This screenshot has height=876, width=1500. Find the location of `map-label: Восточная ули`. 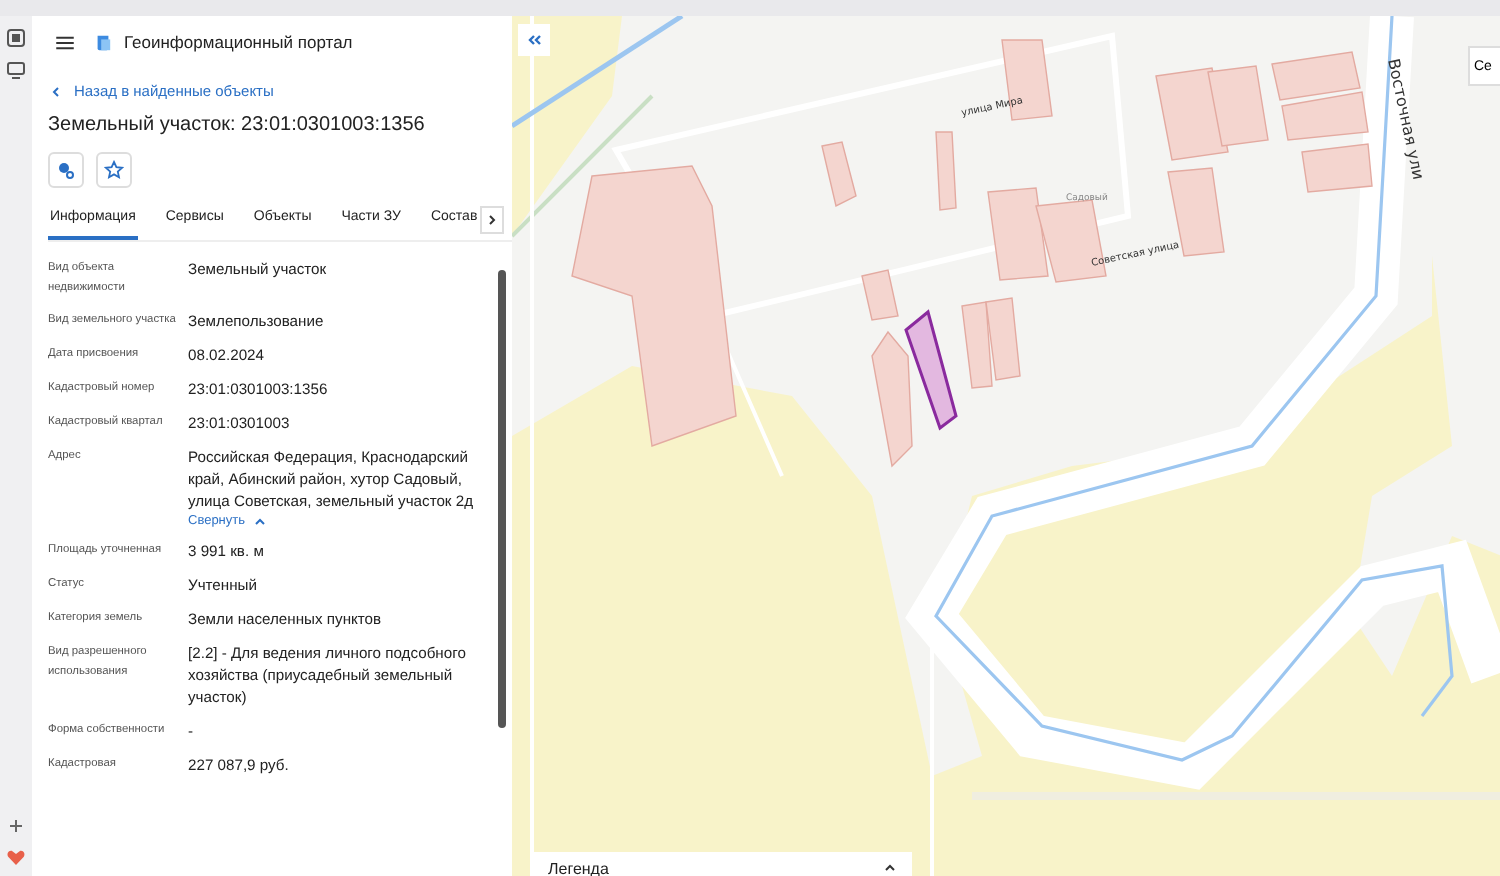

map-label: Восточная ули is located at coordinates (1406, 119).